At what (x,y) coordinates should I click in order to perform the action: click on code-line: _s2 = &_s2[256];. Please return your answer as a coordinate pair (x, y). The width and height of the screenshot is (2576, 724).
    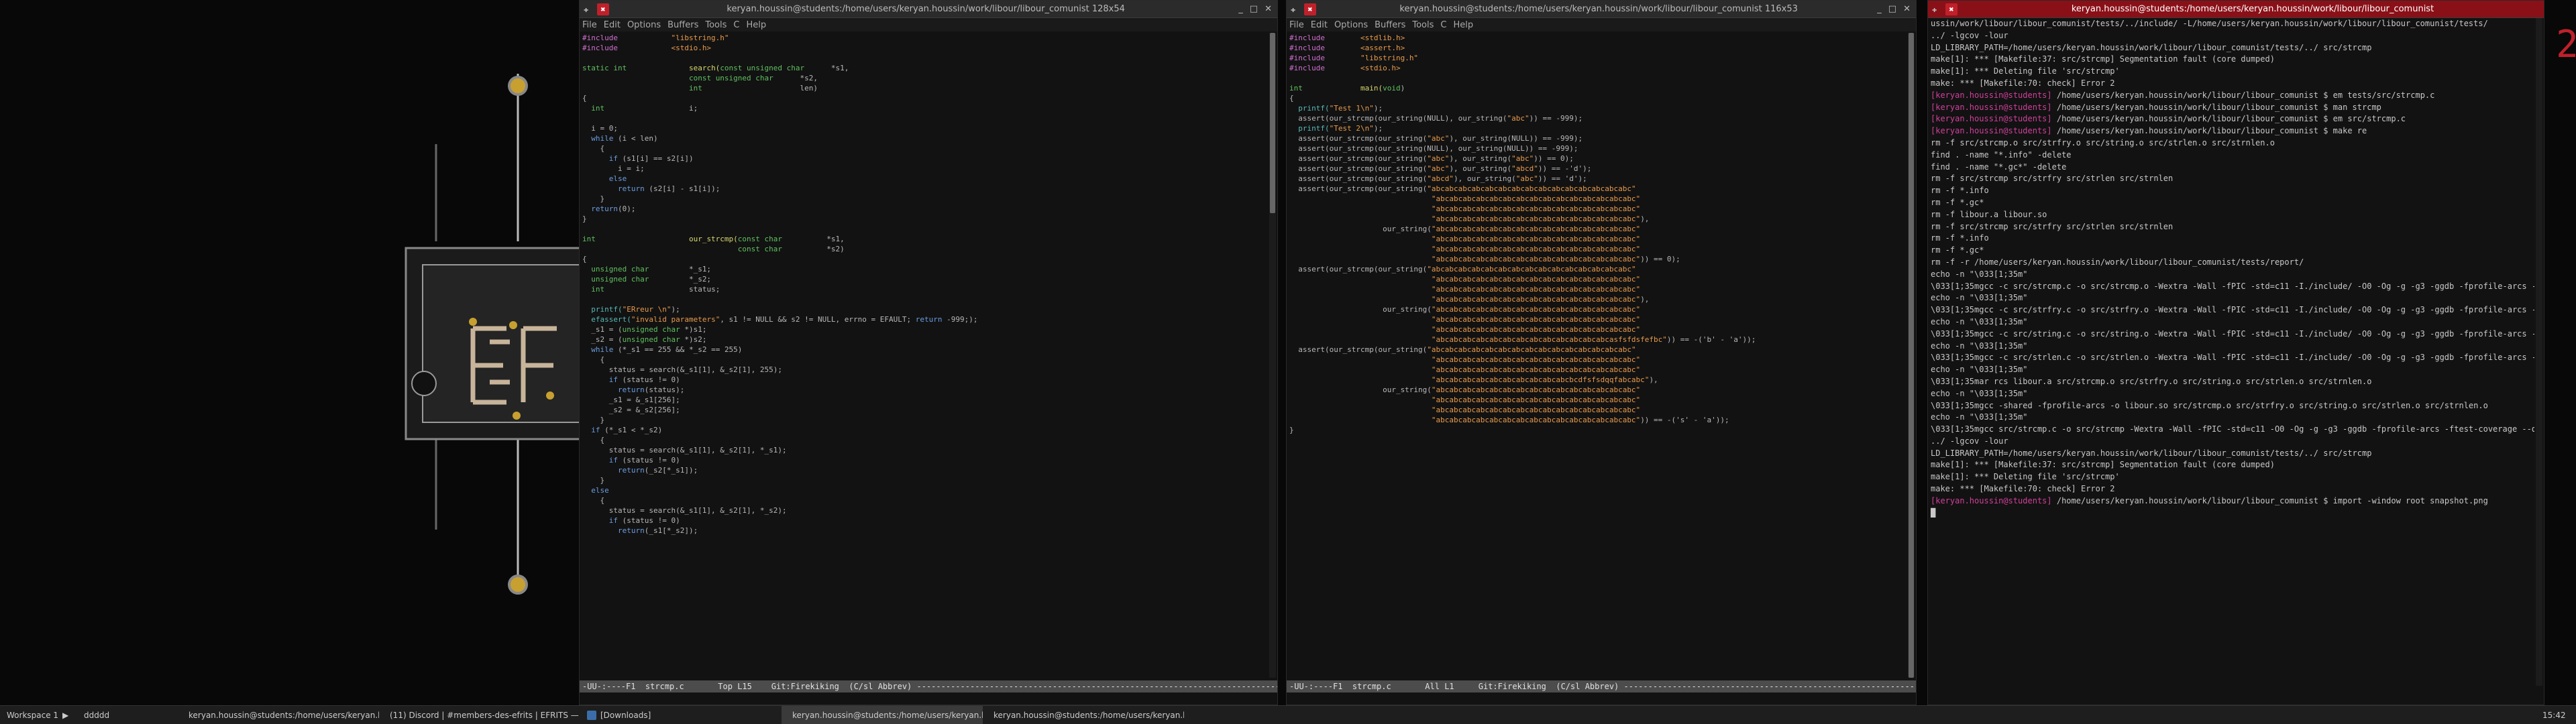
    Looking at the image, I should click on (924, 410).